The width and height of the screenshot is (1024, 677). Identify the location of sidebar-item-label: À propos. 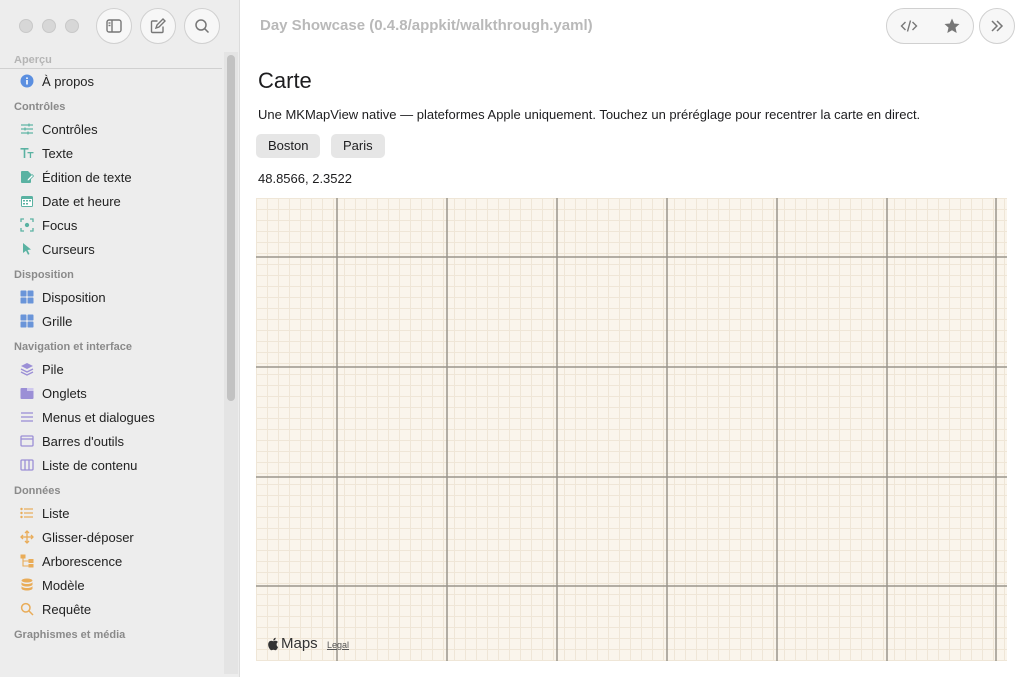
(68, 81).